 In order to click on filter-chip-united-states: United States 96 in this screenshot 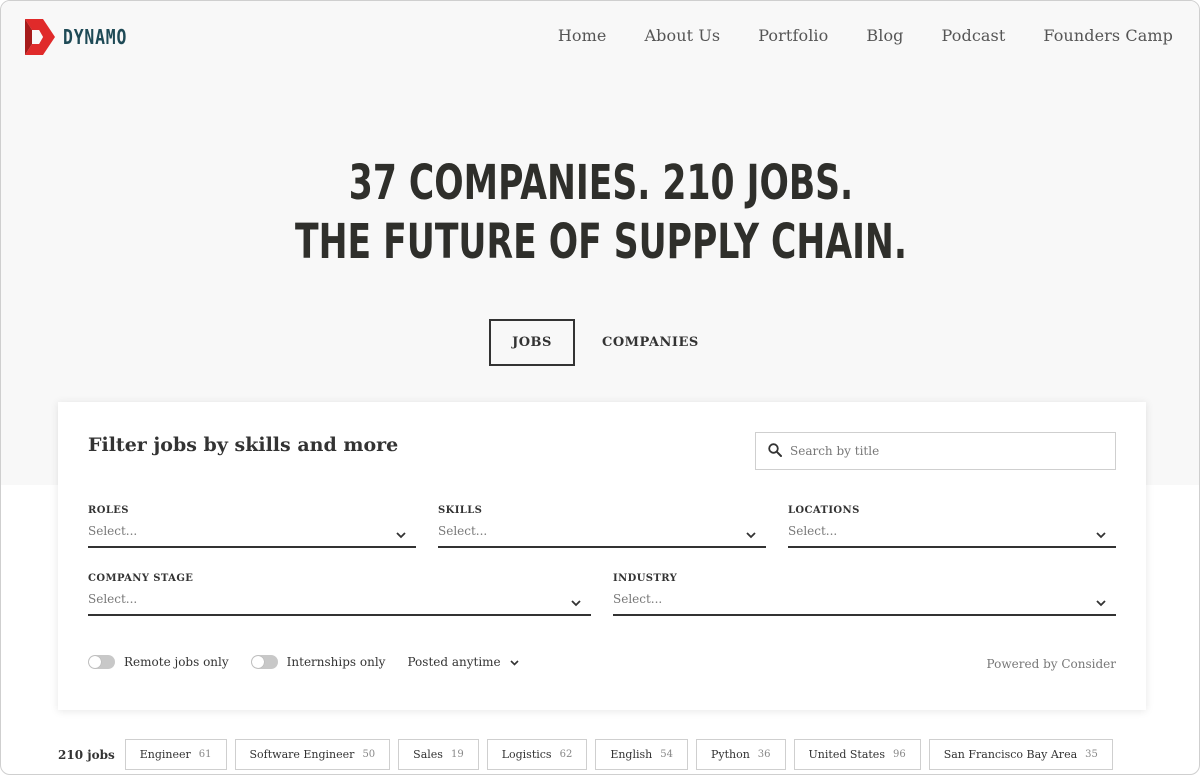, I will do `click(857, 754)`.